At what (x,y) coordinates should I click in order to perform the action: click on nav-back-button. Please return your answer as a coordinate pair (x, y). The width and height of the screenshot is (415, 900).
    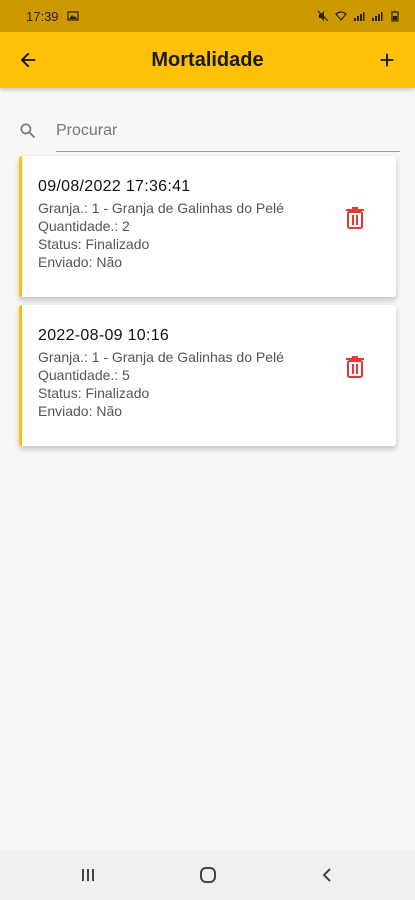
    Looking at the image, I should click on (328, 875).